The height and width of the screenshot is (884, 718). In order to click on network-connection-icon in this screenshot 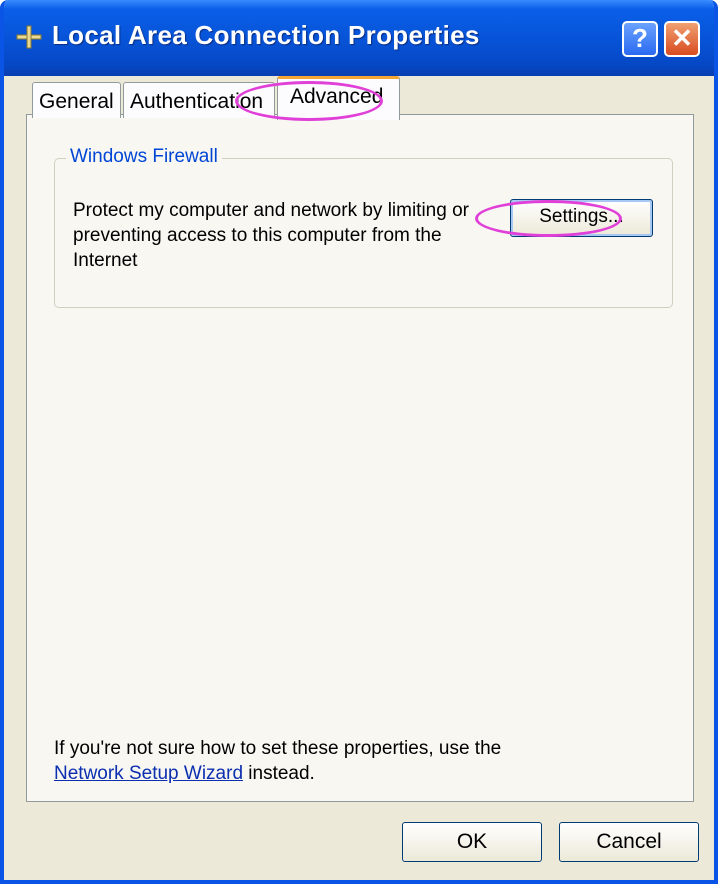, I will do `click(29, 37)`.